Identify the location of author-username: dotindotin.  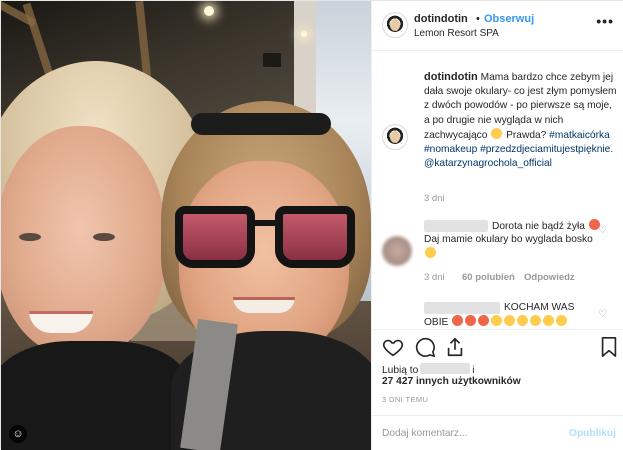
(441, 19).